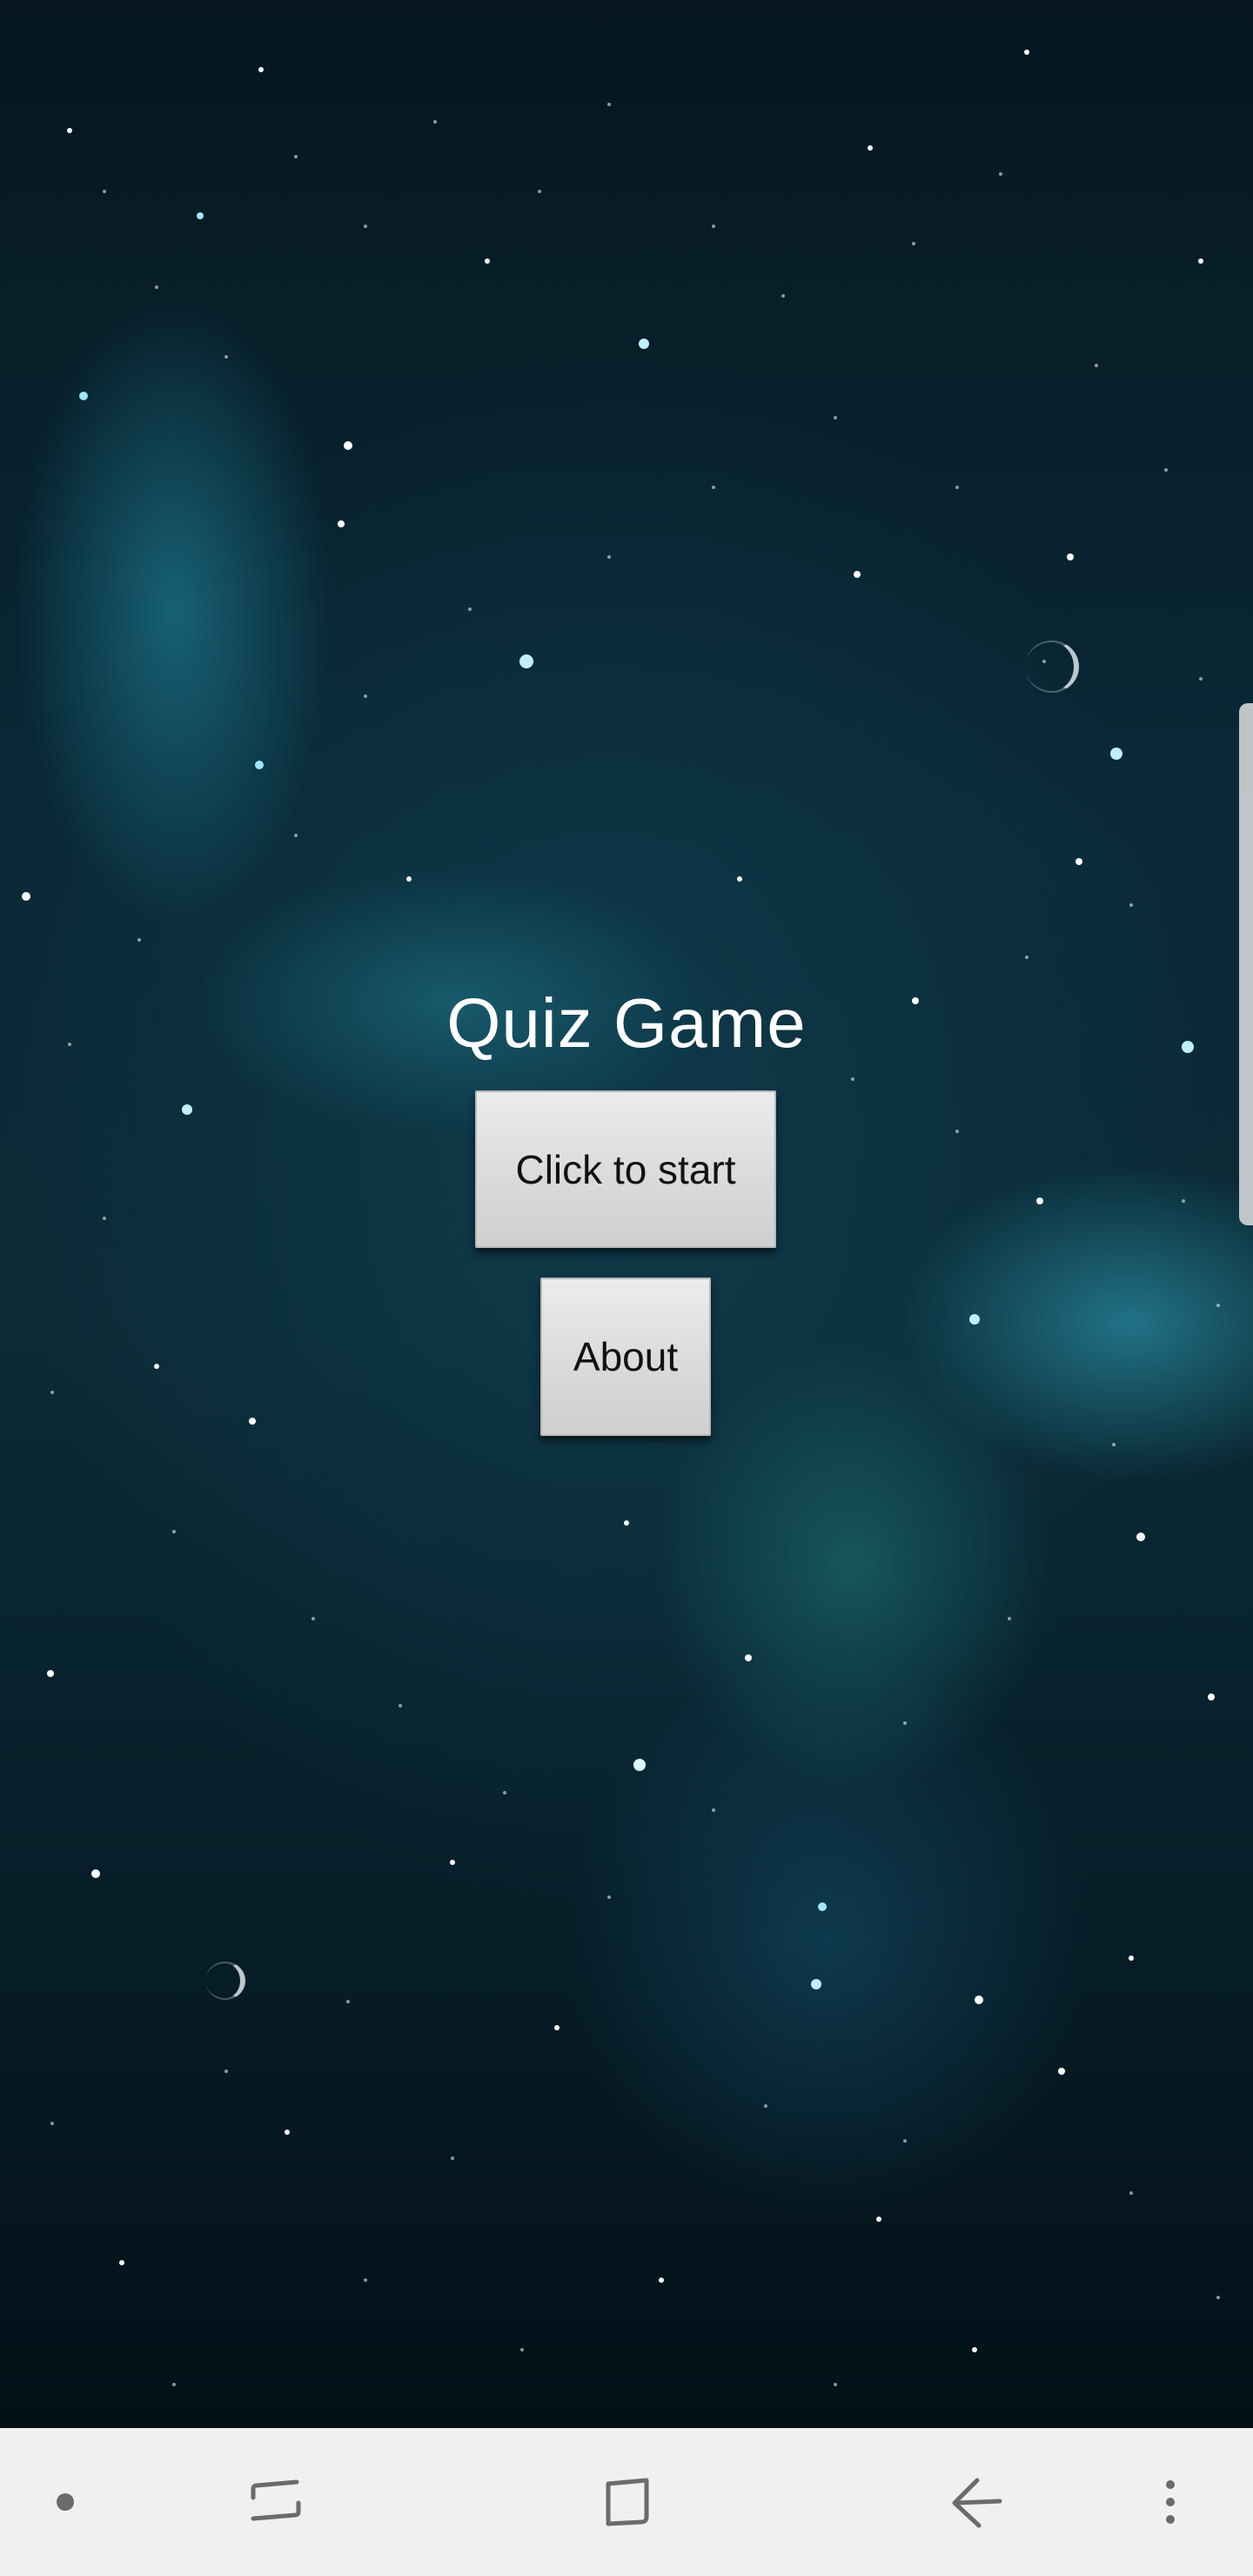 Image resolution: width=1253 pixels, height=2576 pixels. What do you see at coordinates (1246, 964) in the screenshot?
I see `edge-panel-handle` at bounding box center [1246, 964].